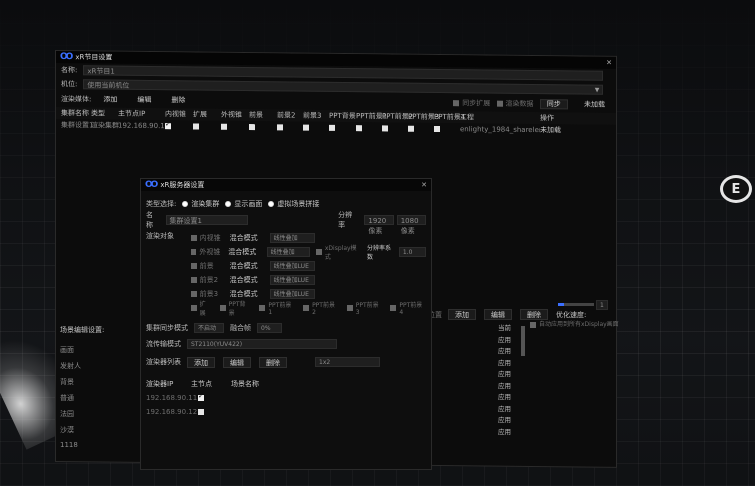 The width and height of the screenshot is (755, 486). I want to click on res-width-input: 1920像素, so click(379, 225).